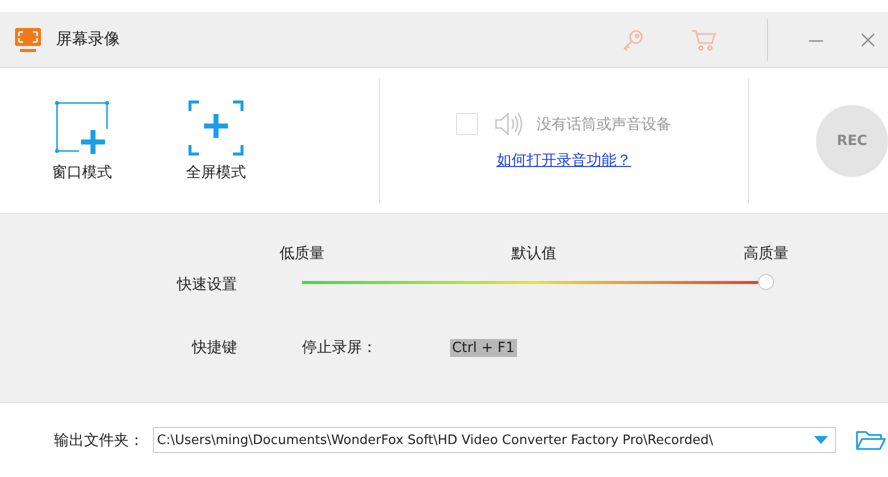  I want to click on dropdown-arrow-icon, so click(821, 440).